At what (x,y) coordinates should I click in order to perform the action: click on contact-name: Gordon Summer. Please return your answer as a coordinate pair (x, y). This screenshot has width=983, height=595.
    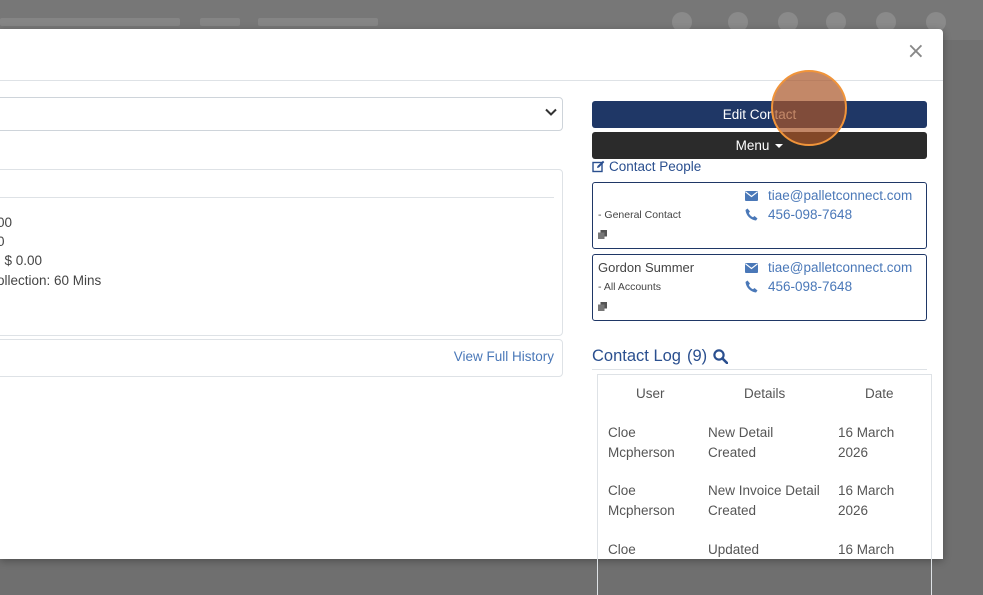
    Looking at the image, I should click on (646, 267).